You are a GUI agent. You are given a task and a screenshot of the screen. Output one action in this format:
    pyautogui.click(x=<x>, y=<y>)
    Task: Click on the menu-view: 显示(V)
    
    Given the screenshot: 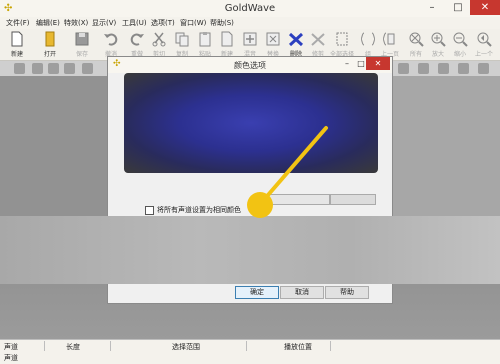 What is the action you would take?
    pyautogui.click(x=104, y=23)
    